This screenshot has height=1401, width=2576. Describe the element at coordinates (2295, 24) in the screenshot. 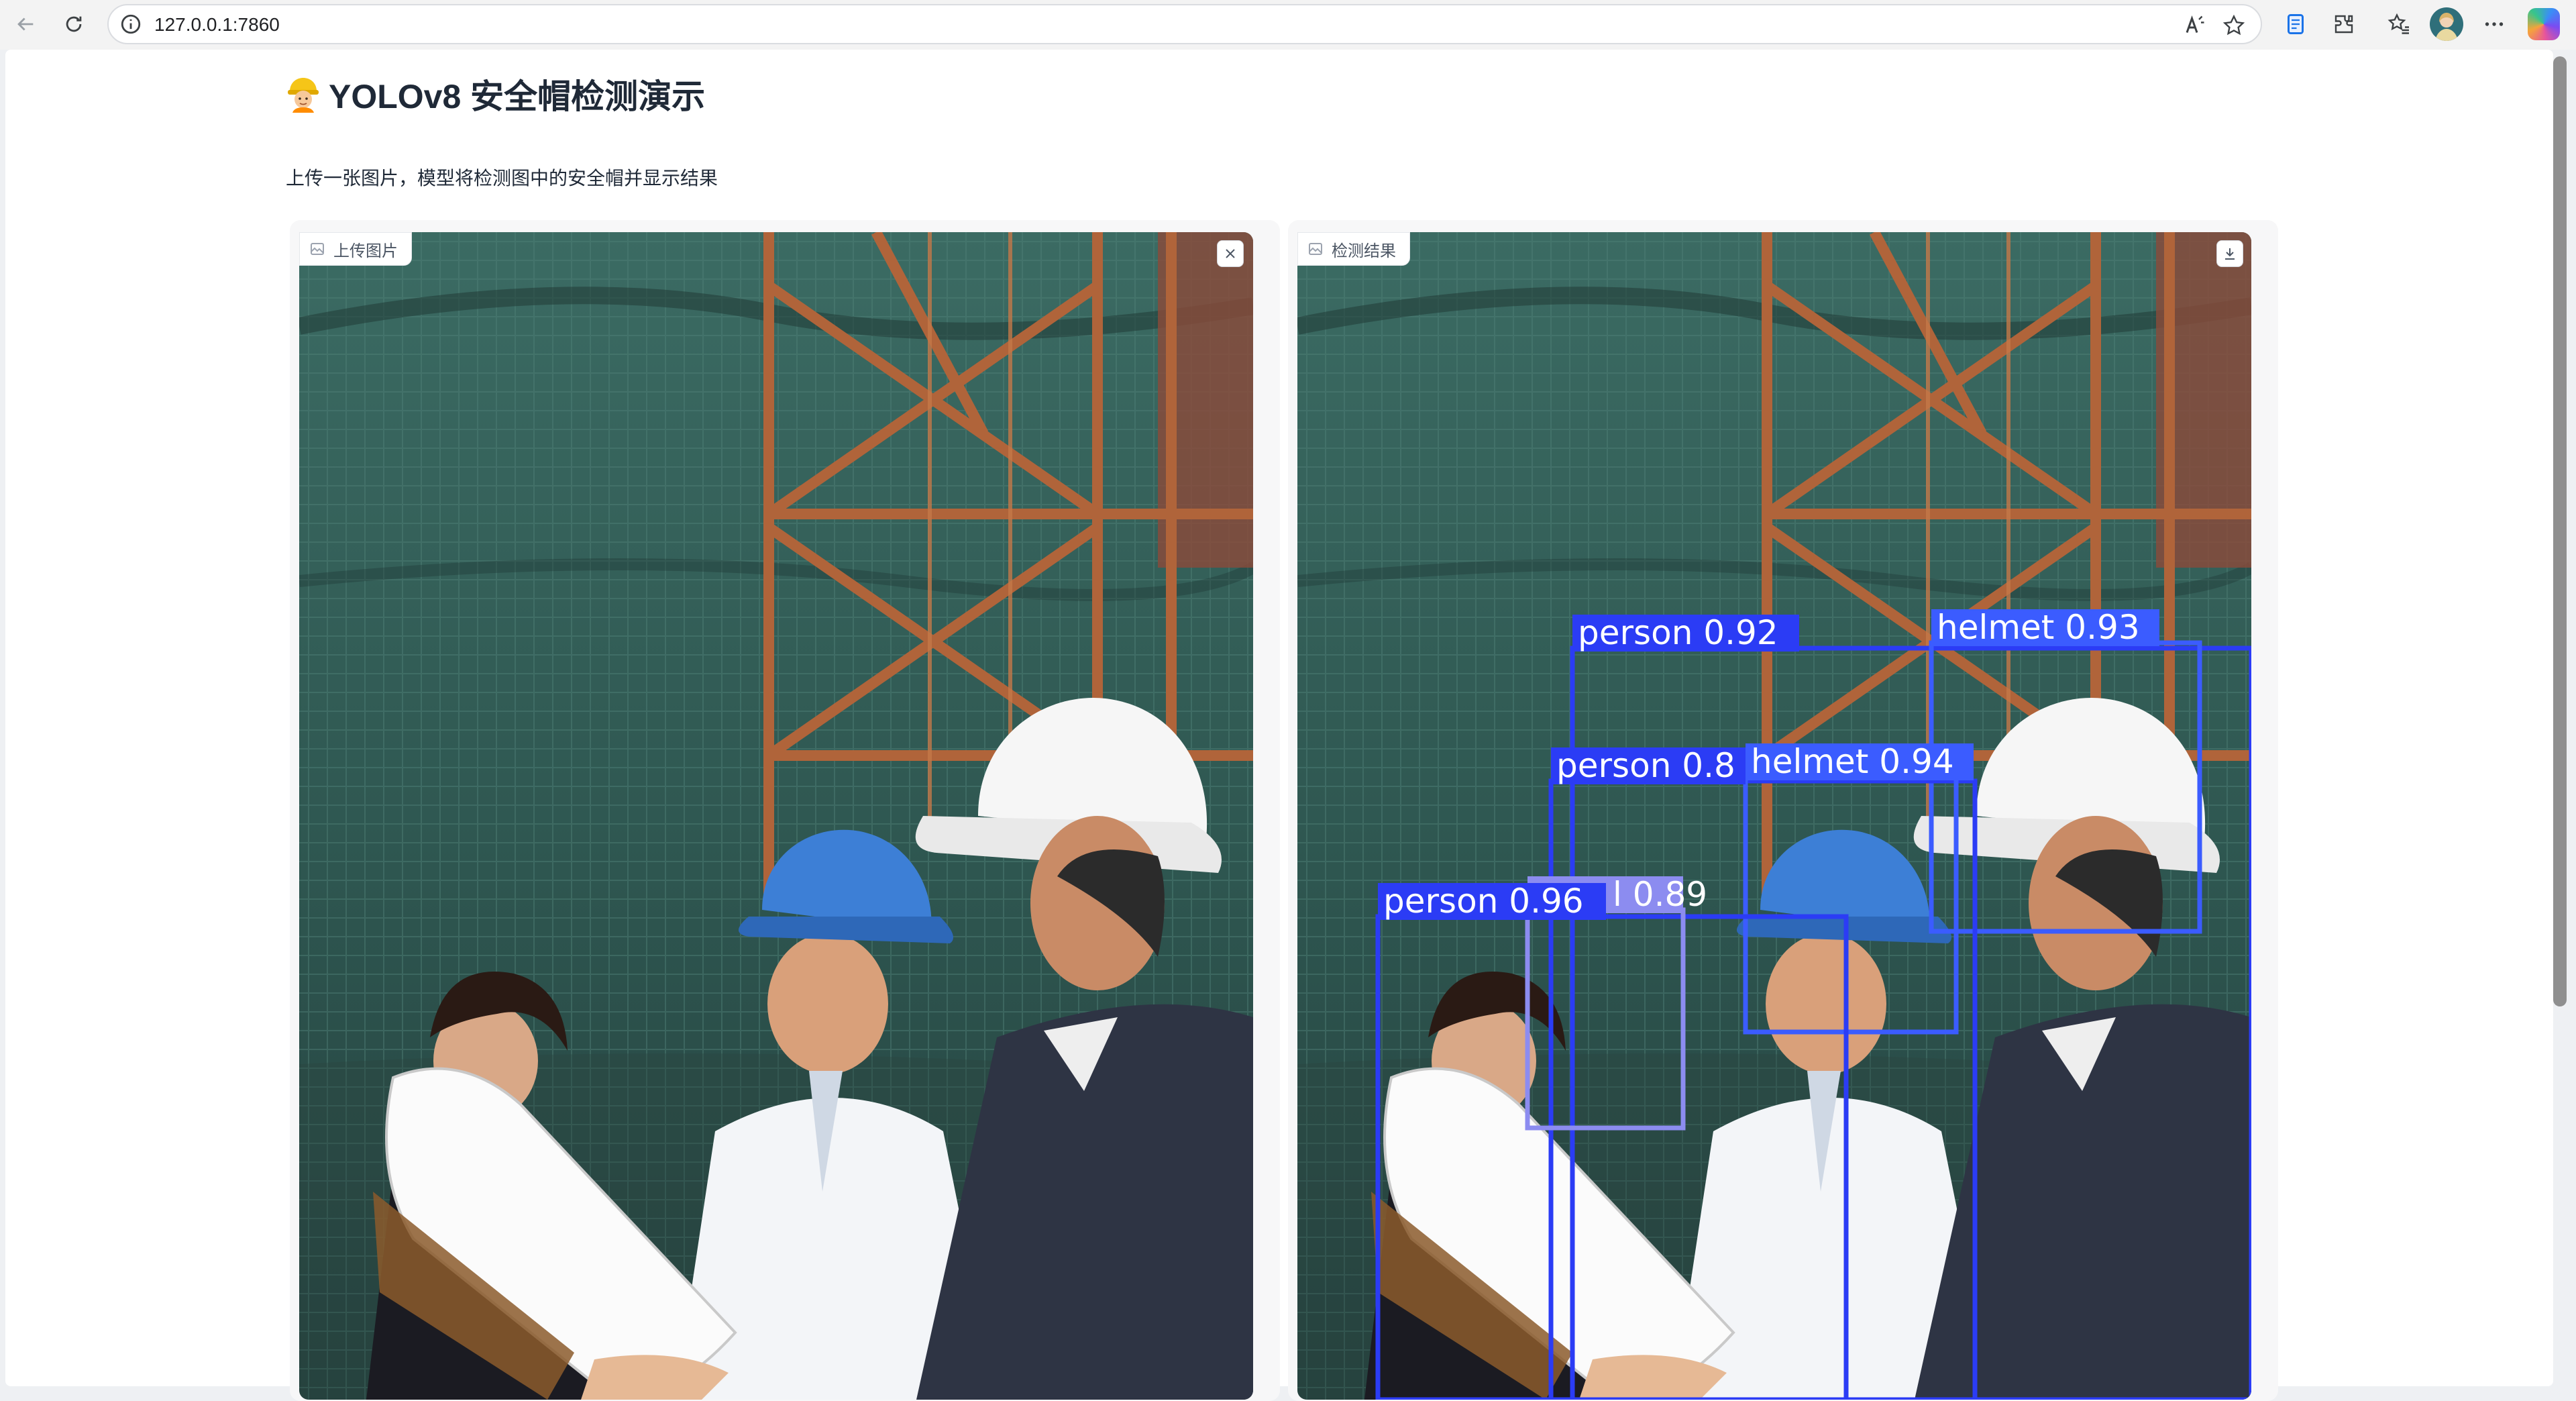

I see `reading-view-icon` at that location.